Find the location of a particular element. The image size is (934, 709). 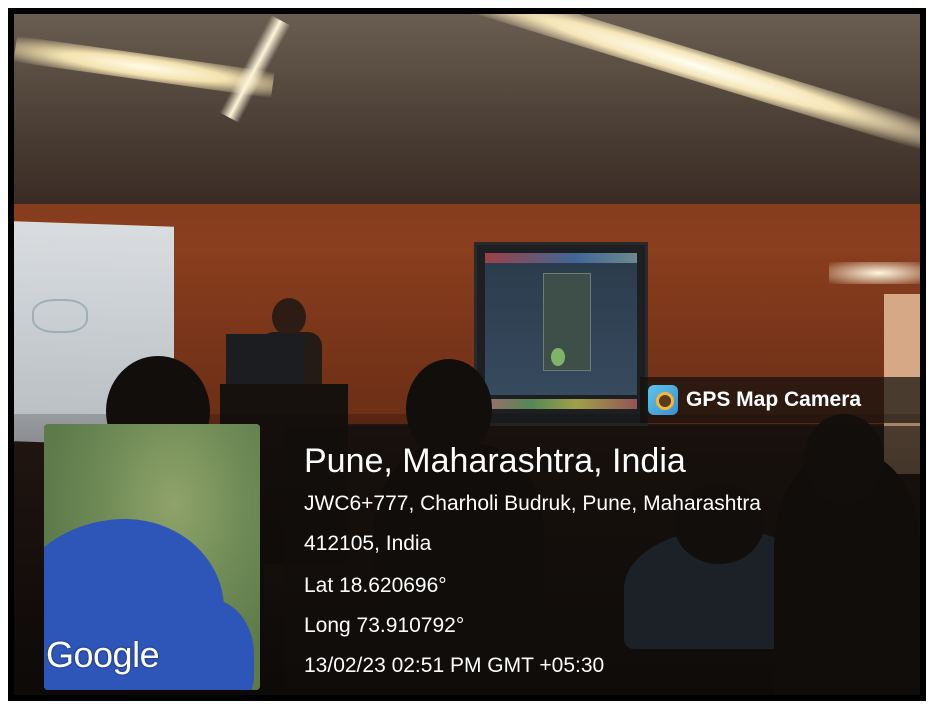

longitude: Long 73.910792° is located at coordinates (384, 625).